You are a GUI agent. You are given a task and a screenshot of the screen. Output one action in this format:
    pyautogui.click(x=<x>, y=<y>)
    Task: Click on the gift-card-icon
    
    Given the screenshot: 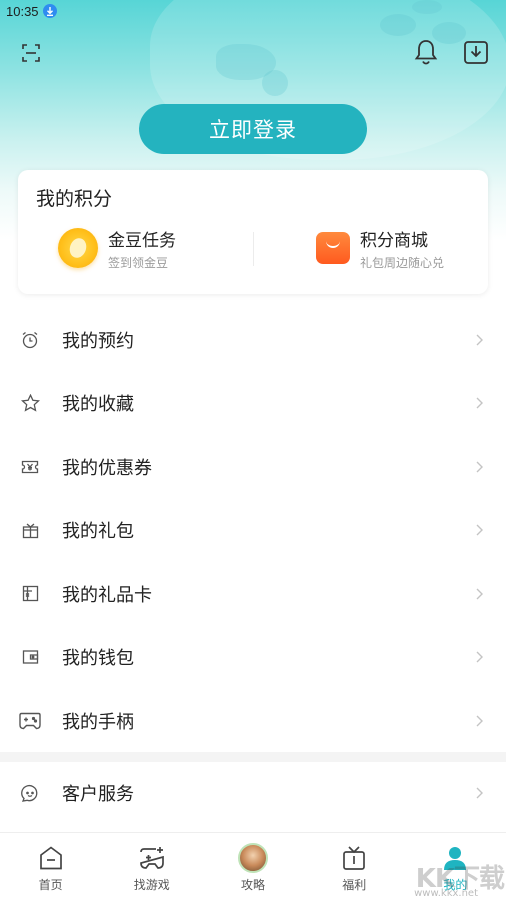 What is the action you would take?
    pyautogui.click(x=30, y=594)
    